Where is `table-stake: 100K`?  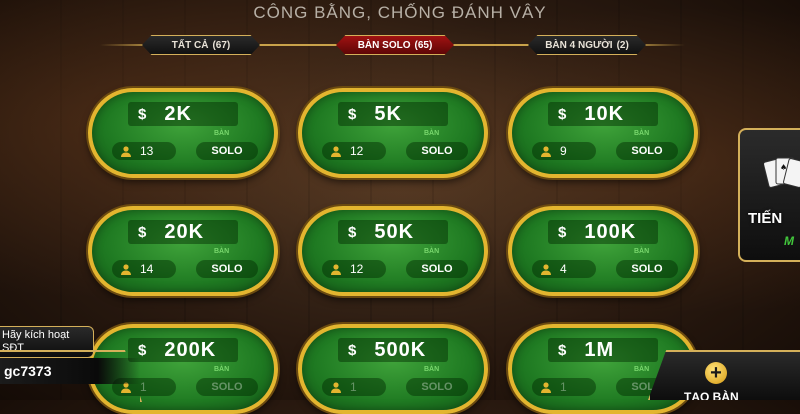
table-stake: 100K is located at coordinates (610, 231).